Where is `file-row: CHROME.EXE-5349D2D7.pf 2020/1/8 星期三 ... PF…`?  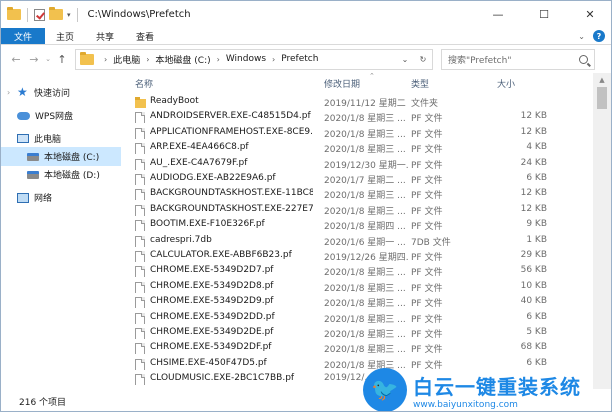
file-row: CHROME.EXE-5349D2D7.pf 2020/1/8 星期三 ... PF… is located at coordinates (358, 271).